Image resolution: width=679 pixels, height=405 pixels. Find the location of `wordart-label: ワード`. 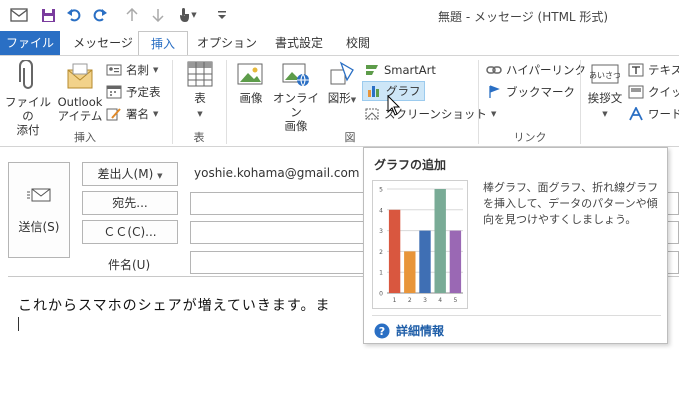

wordart-label: ワード is located at coordinates (663, 114).